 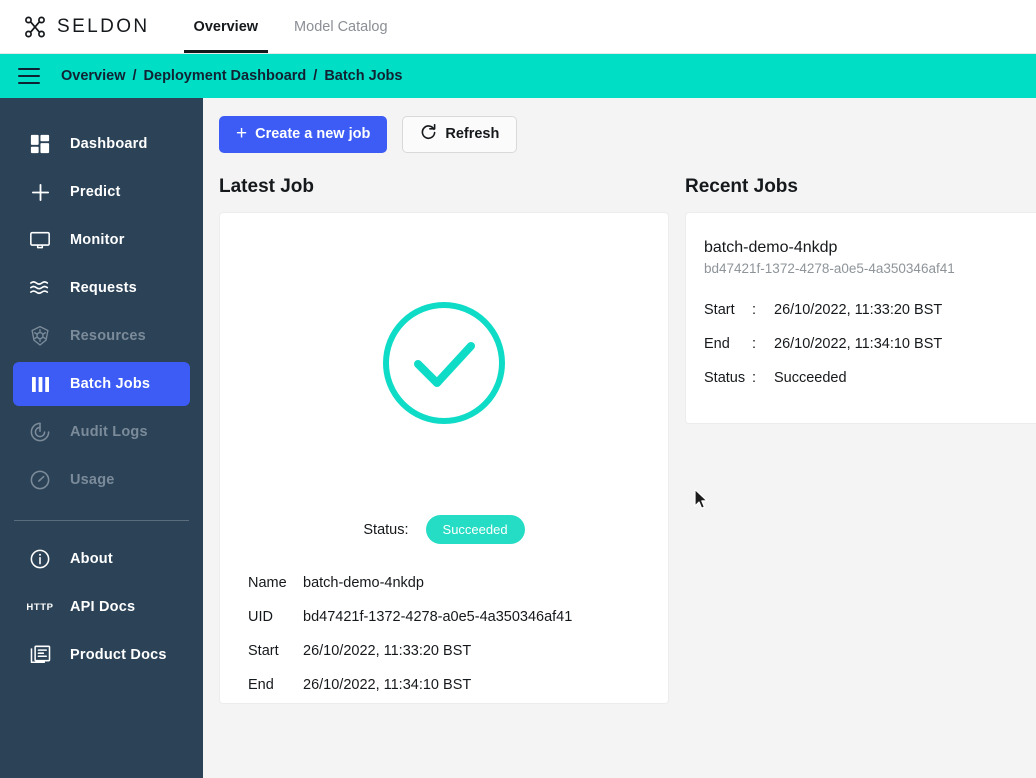 What do you see at coordinates (91, 559) in the screenshot?
I see `sidebar-item-label: About` at bounding box center [91, 559].